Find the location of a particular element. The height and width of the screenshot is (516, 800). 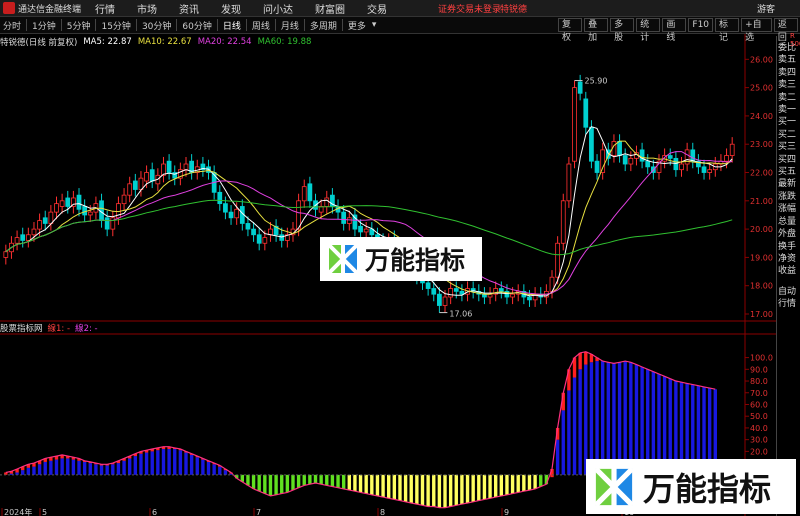

menu-quotes: 行情 is located at coordinates (105, 8).